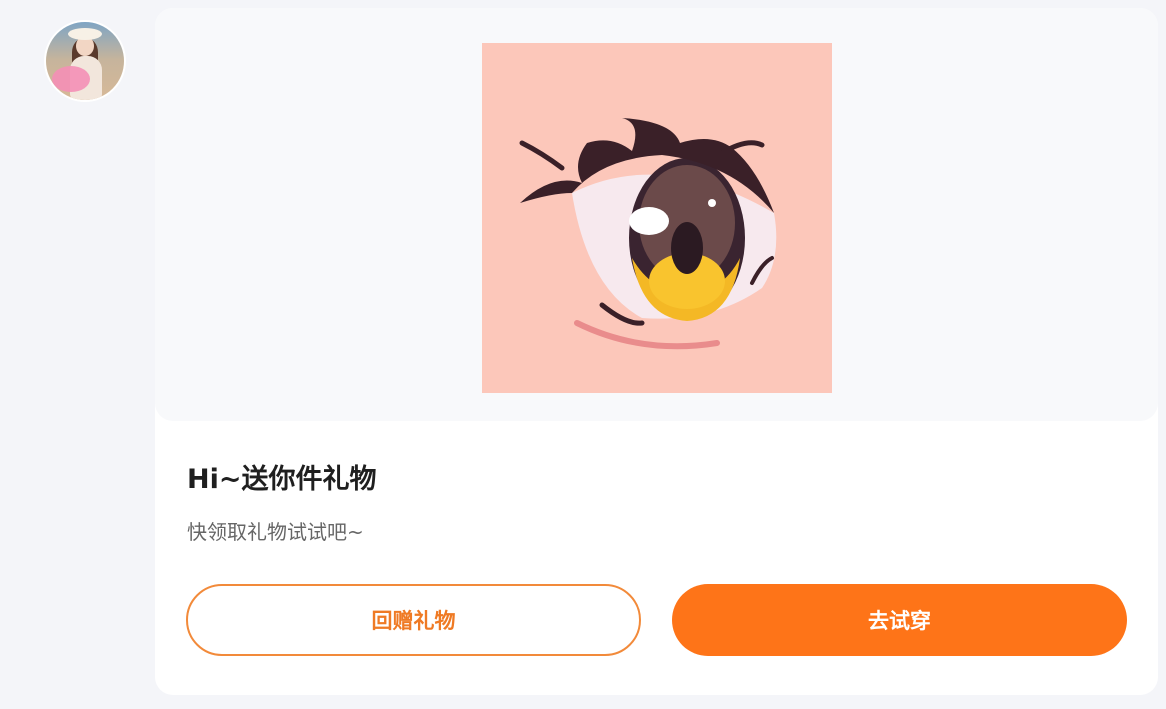 This screenshot has width=1166, height=709. I want to click on try-on-button: 去试穿, so click(899, 620).